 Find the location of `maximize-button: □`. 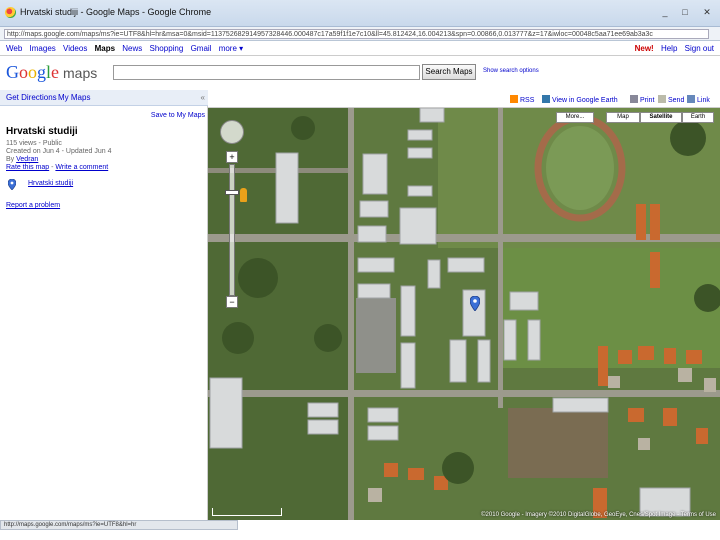

maximize-button: □ is located at coordinates (685, 12).